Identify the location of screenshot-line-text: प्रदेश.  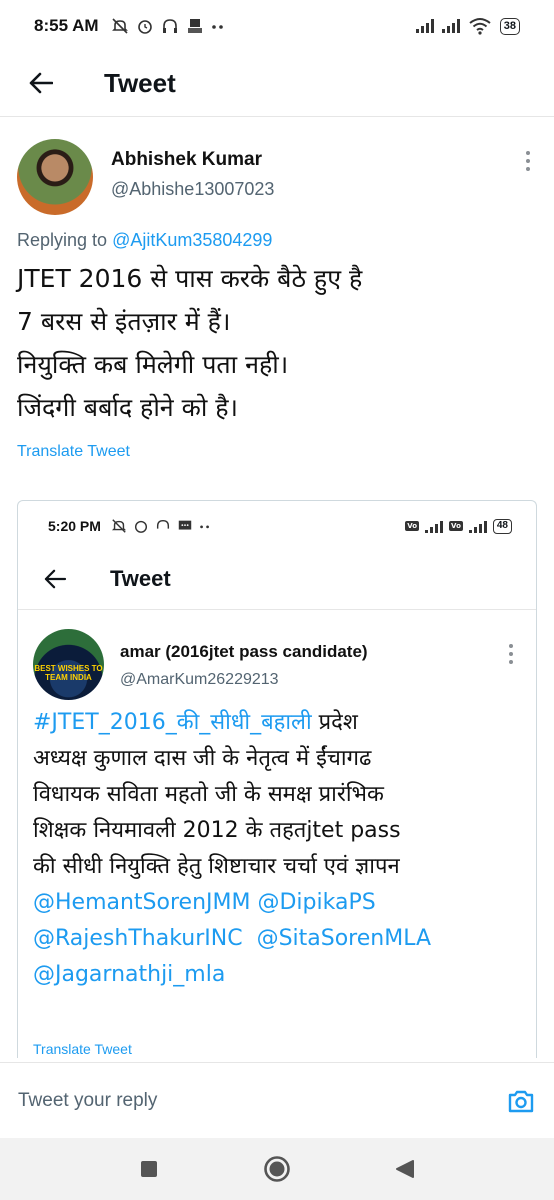
(334, 722).